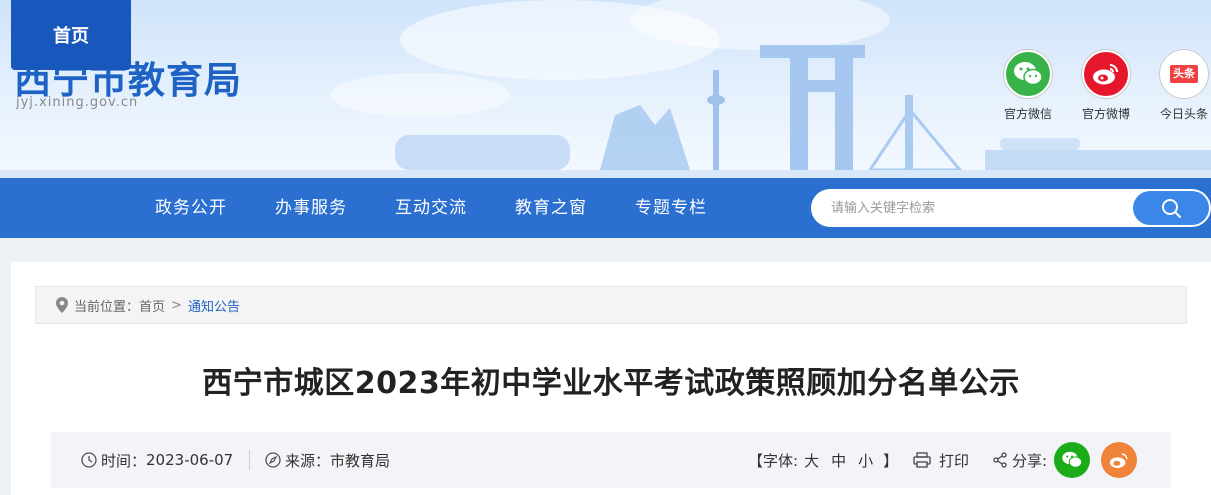 The width and height of the screenshot is (1211, 495). Describe the element at coordinates (77, 102) in the screenshot. I see `site-domain: jyj.xining.gov.cn` at that location.